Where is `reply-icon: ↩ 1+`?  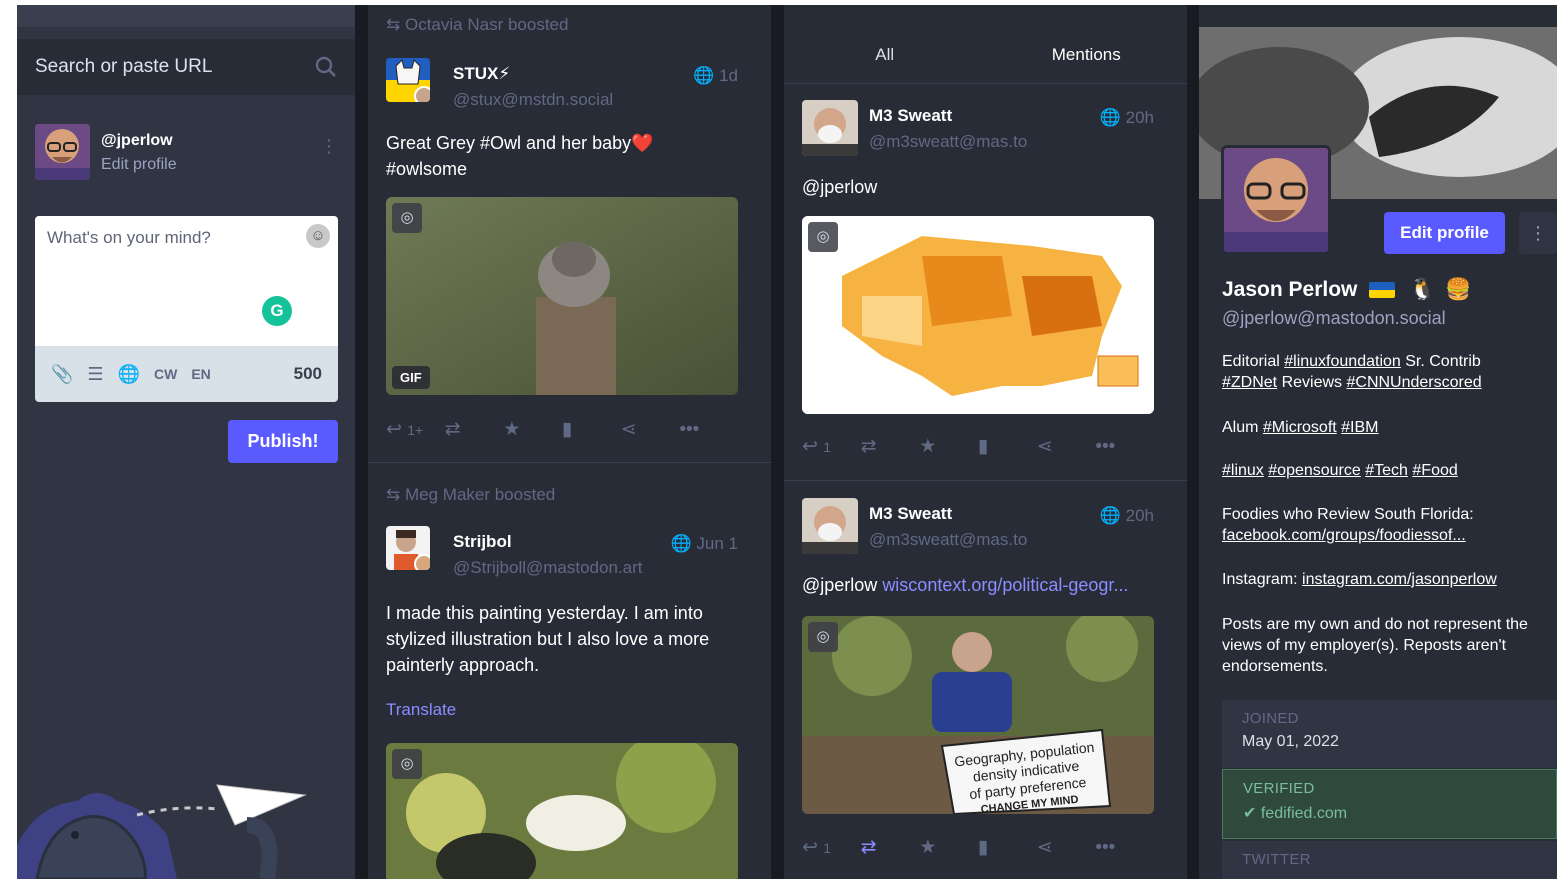 reply-icon: ↩ 1+ is located at coordinates (415, 429).